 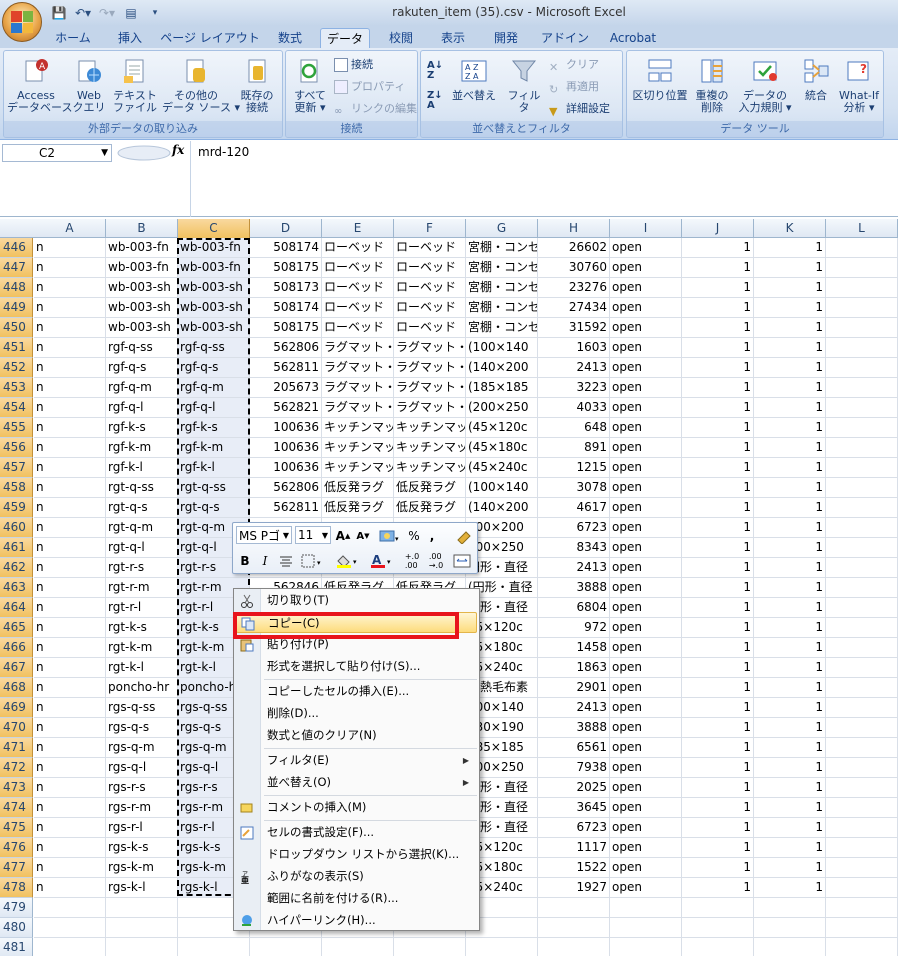 What do you see at coordinates (16, 268) in the screenshot?
I see `row-header: 447` at bounding box center [16, 268].